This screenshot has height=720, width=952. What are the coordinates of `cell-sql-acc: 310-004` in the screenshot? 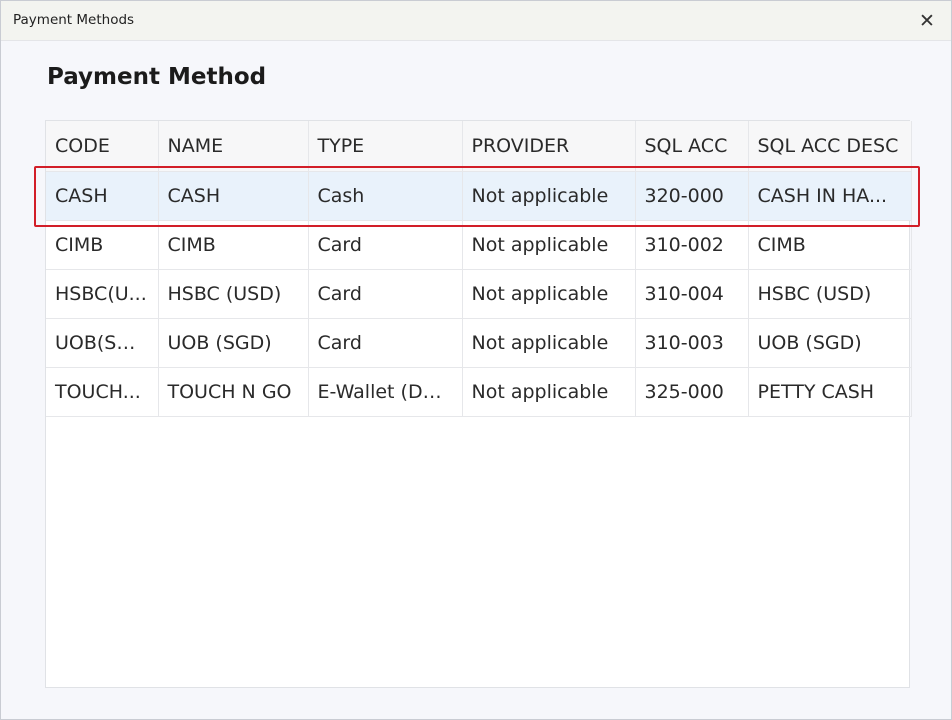 It's located at (692, 294).